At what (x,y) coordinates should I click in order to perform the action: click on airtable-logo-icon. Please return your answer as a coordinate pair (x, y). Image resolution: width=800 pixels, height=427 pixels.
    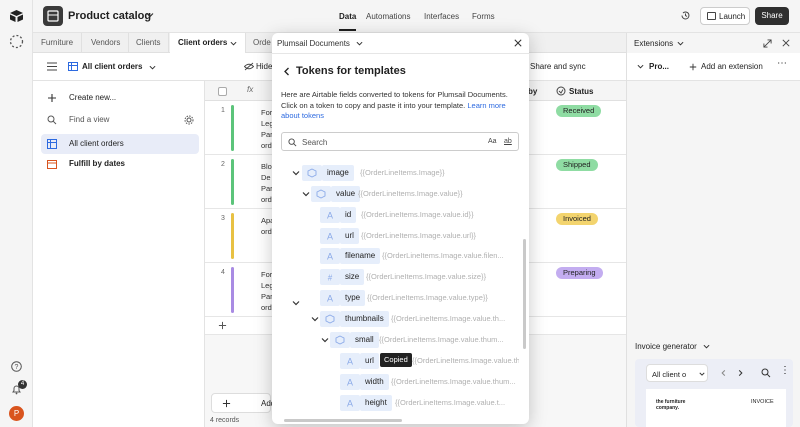
    Looking at the image, I should click on (16, 16).